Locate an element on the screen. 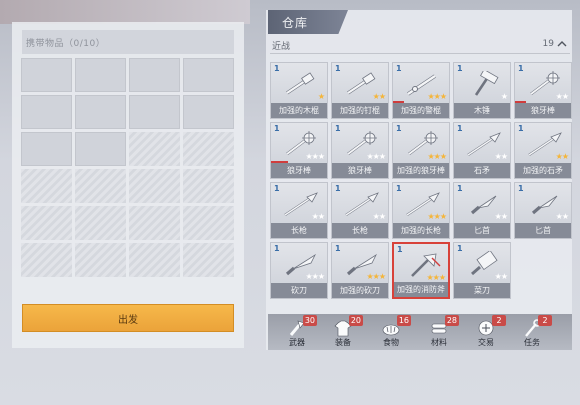  item-card: 1 ★ 木锤 is located at coordinates (482, 90).